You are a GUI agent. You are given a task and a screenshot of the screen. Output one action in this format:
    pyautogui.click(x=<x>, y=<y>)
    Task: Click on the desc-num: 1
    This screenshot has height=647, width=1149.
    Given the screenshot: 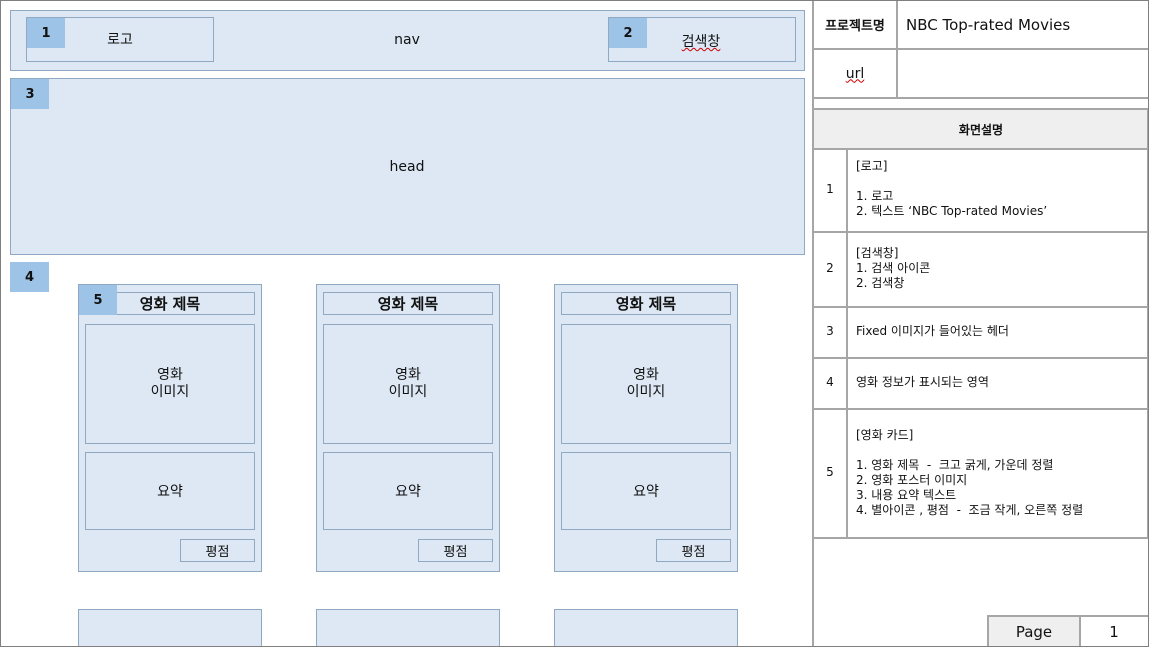 What is the action you would take?
    pyautogui.click(x=830, y=189)
    